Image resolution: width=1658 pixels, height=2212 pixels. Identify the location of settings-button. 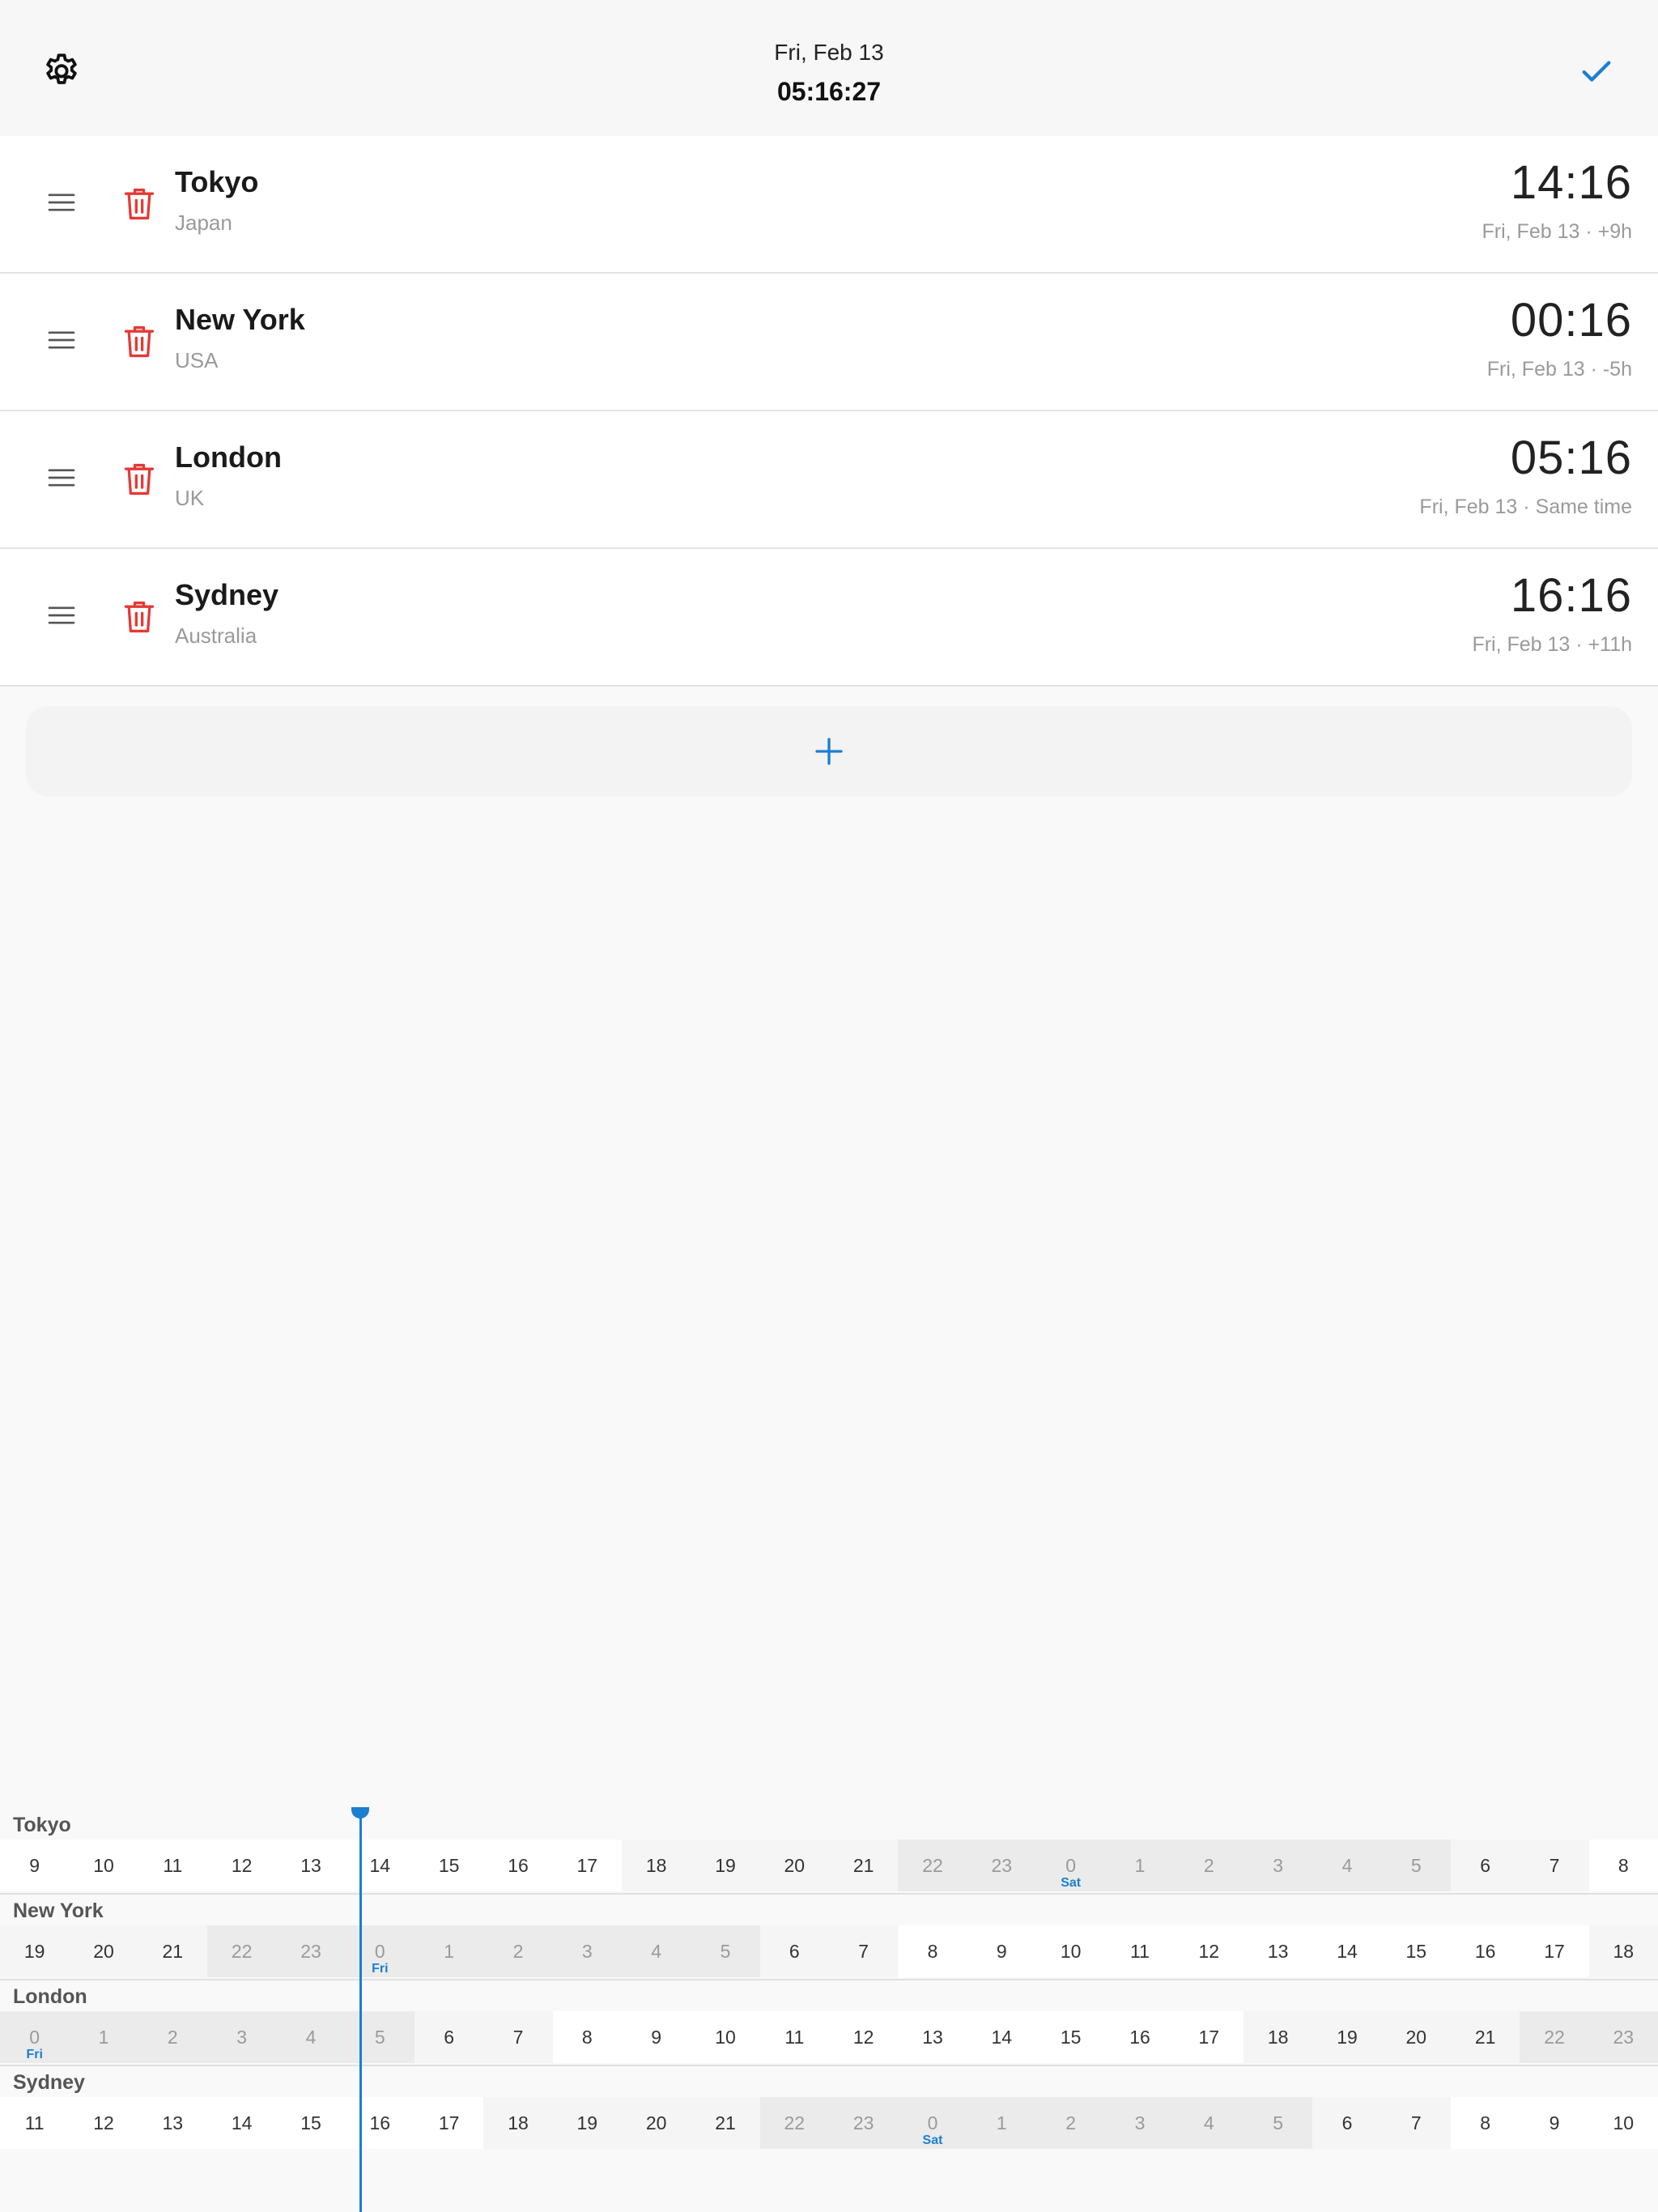
(61, 72).